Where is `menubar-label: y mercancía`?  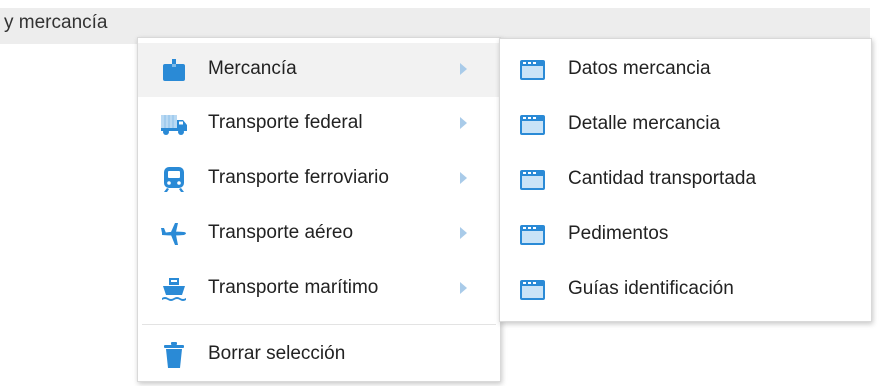 menubar-label: y mercancía is located at coordinates (55, 23).